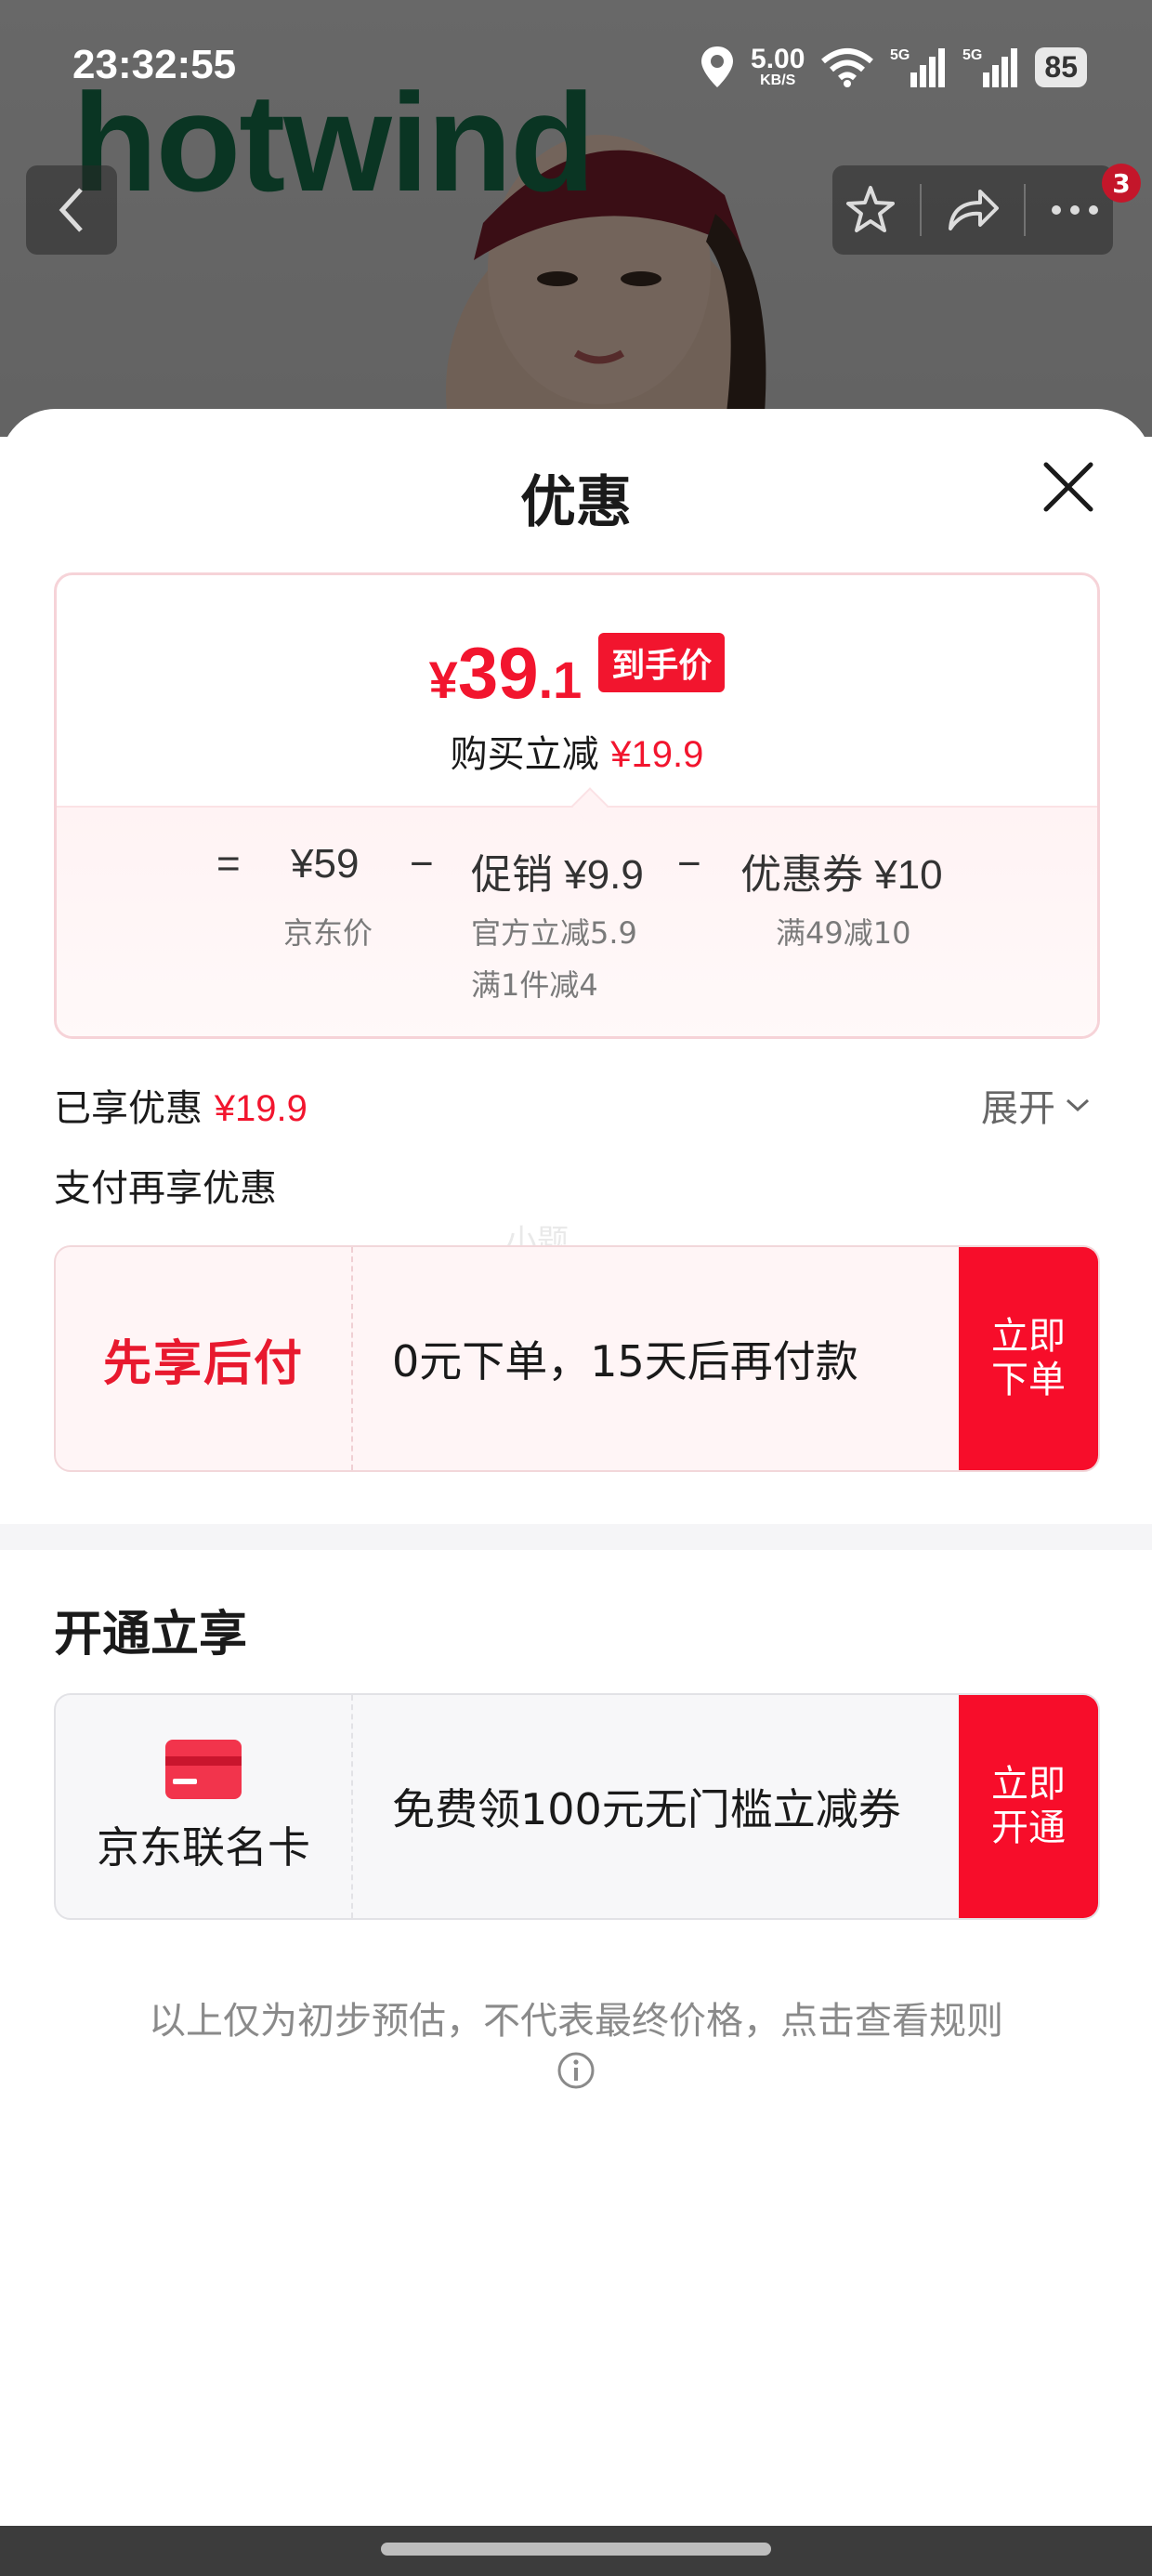 The image size is (1152, 2576). I want to click on wifi-icon, so click(847, 67).